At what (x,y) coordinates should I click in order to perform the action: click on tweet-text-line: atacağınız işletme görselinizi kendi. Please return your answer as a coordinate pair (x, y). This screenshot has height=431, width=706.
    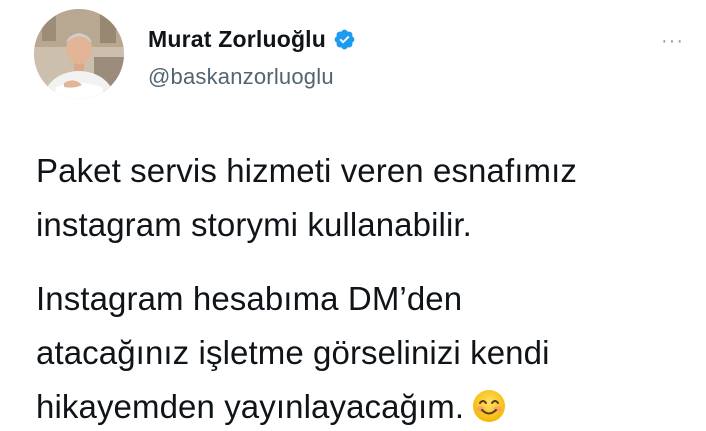
    Looking at the image, I should click on (293, 352).